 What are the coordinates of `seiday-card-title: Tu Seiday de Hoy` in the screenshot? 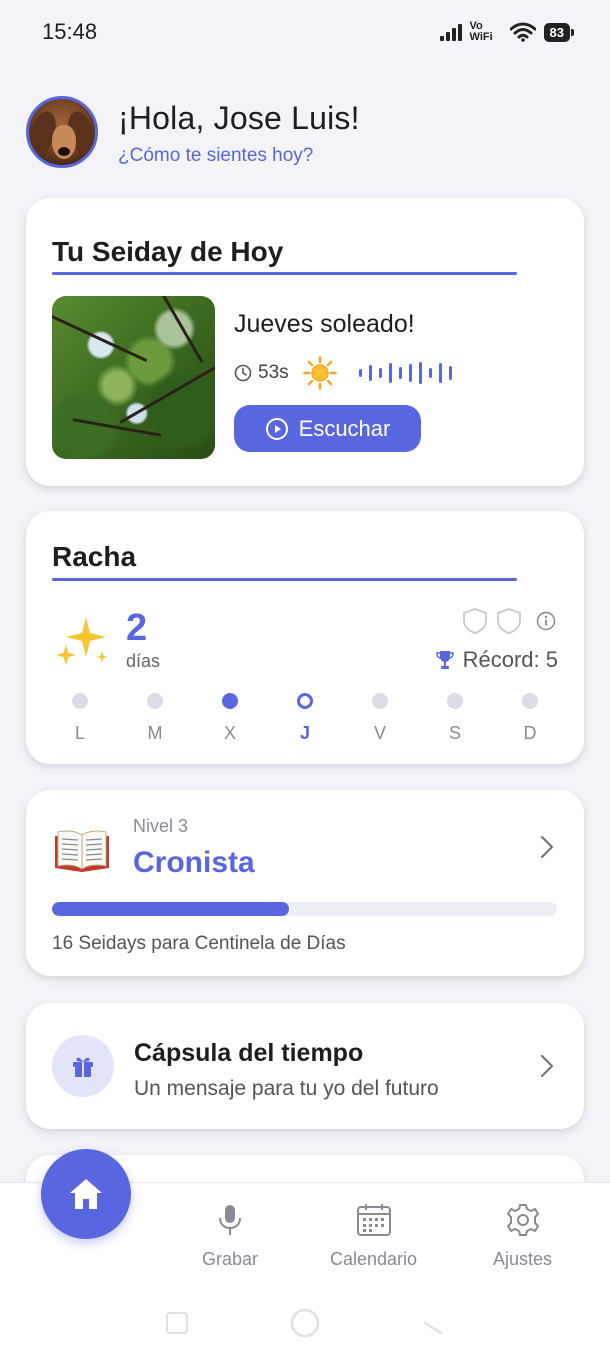 It's located at (168, 251).